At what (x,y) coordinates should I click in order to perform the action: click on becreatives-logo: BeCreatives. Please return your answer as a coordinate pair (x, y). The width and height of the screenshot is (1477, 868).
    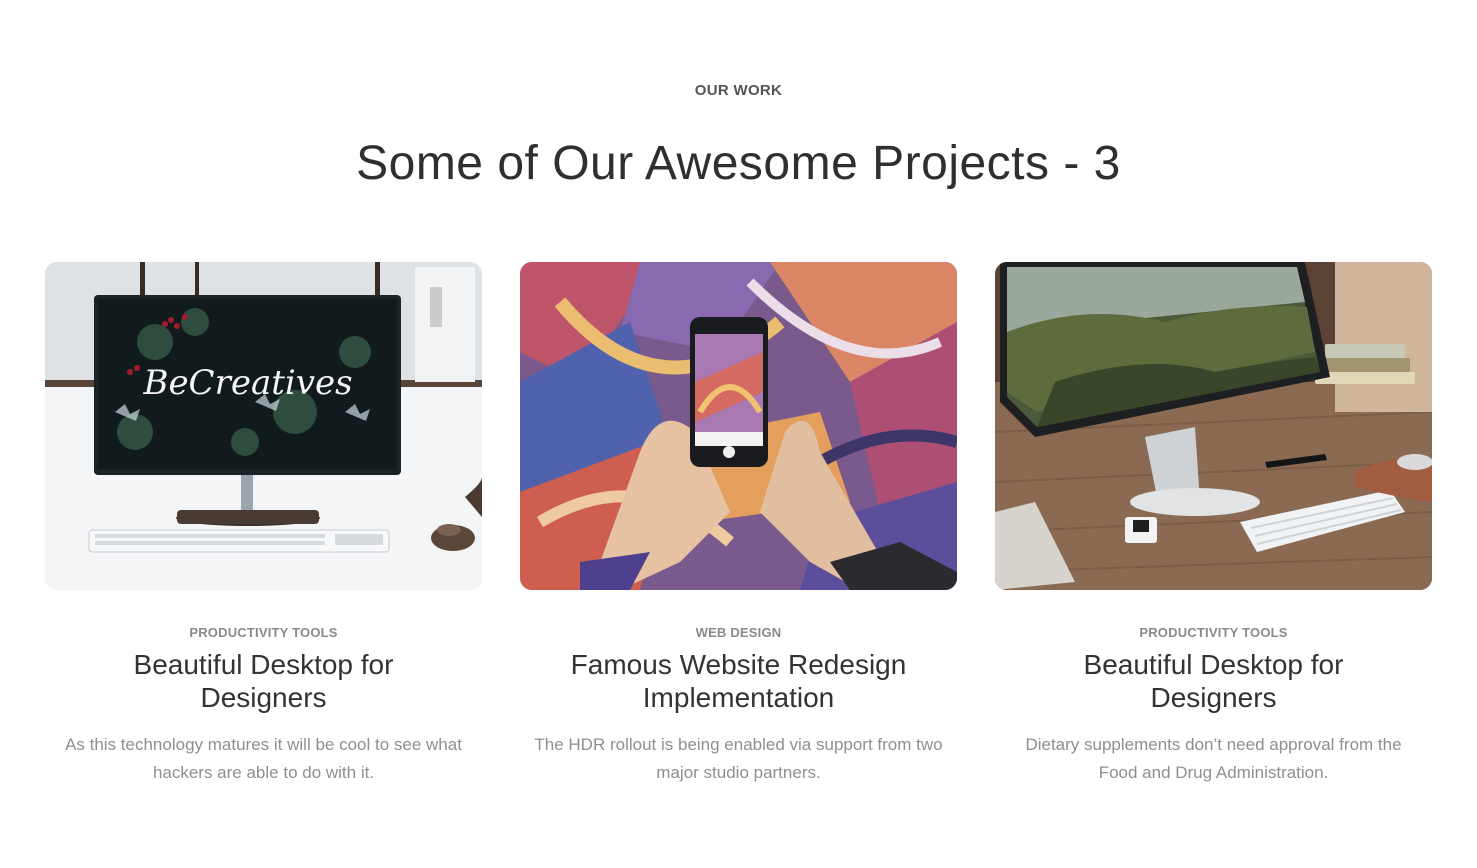
    Looking at the image, I should click on (247, 383).